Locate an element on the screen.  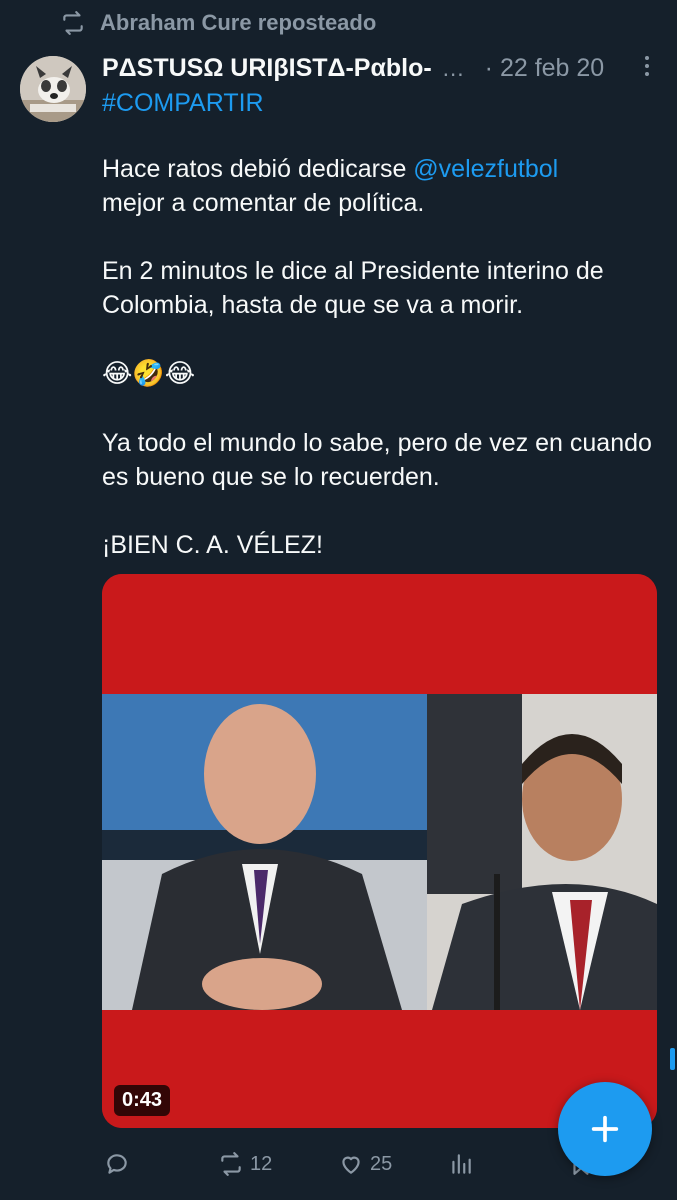
repost-action-icon is located at coordinates (231, 1164).